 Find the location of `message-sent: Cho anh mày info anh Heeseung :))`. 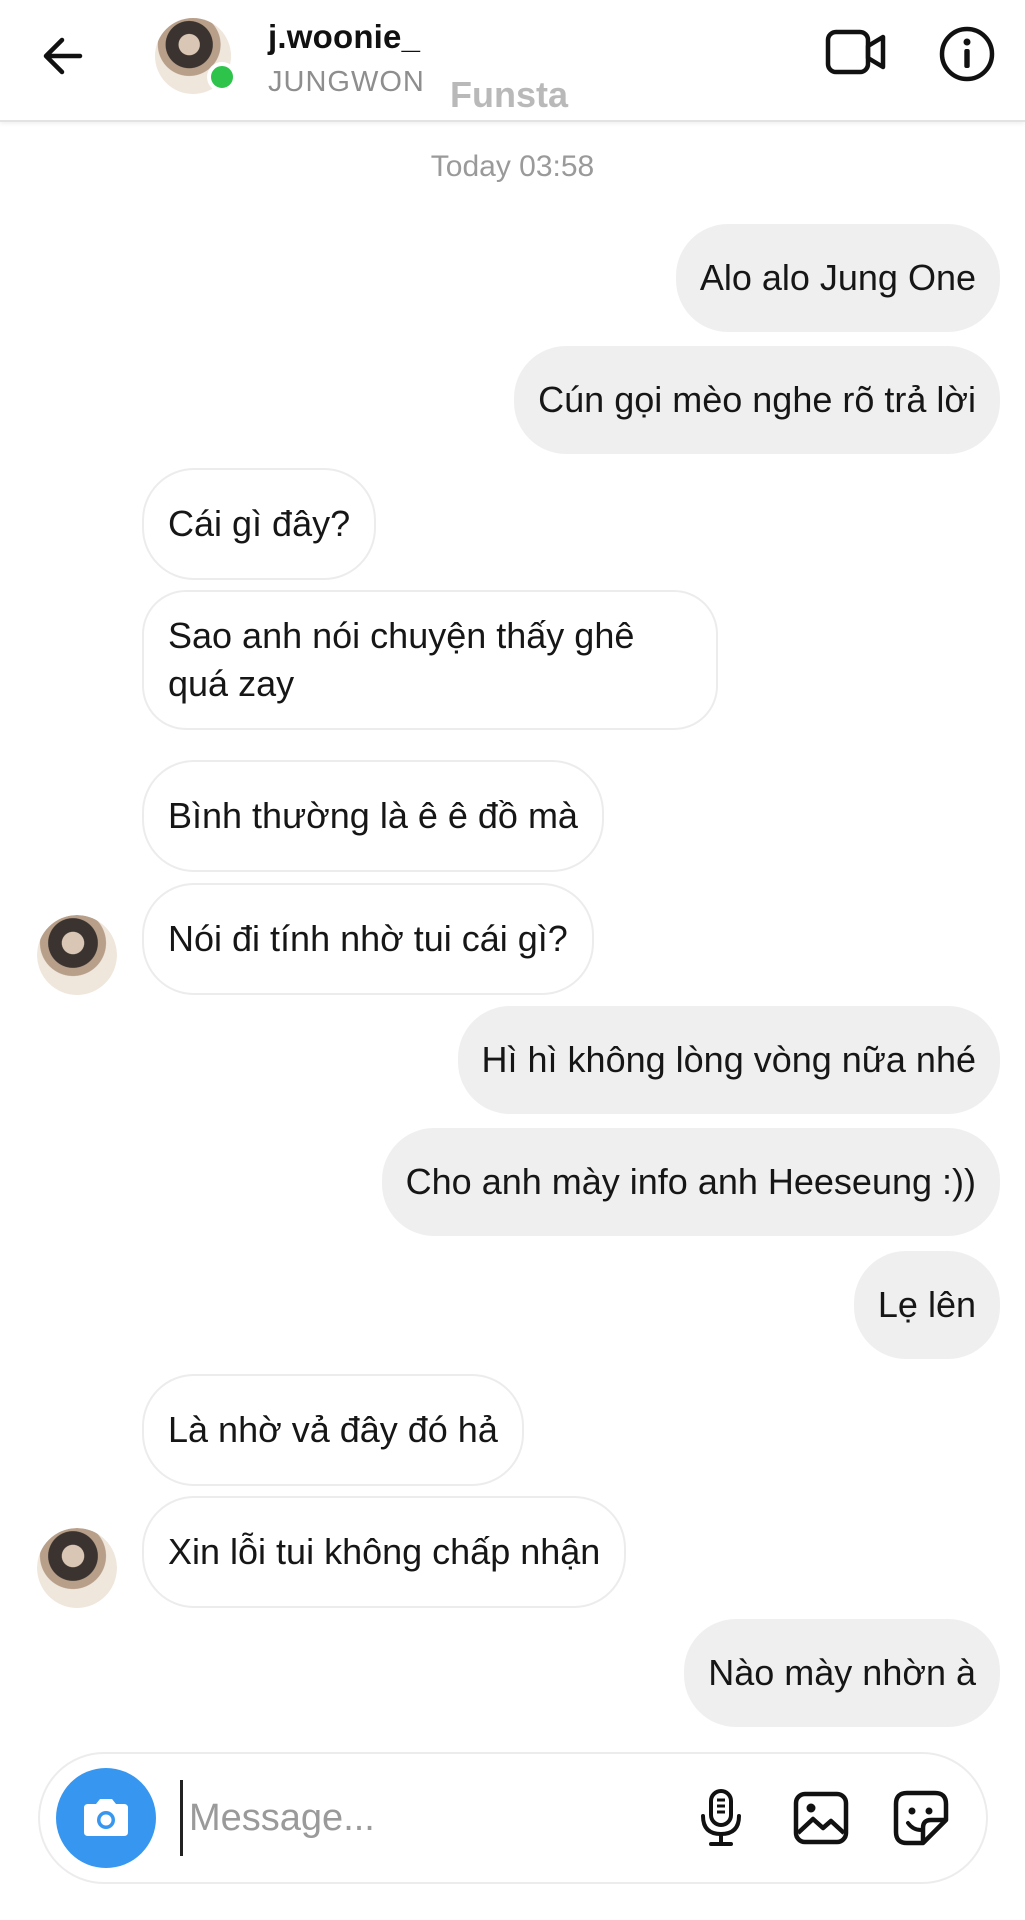

message-sent: Cho anh mày info anh Heeseung :)) is located at coordinates (690, 1182).